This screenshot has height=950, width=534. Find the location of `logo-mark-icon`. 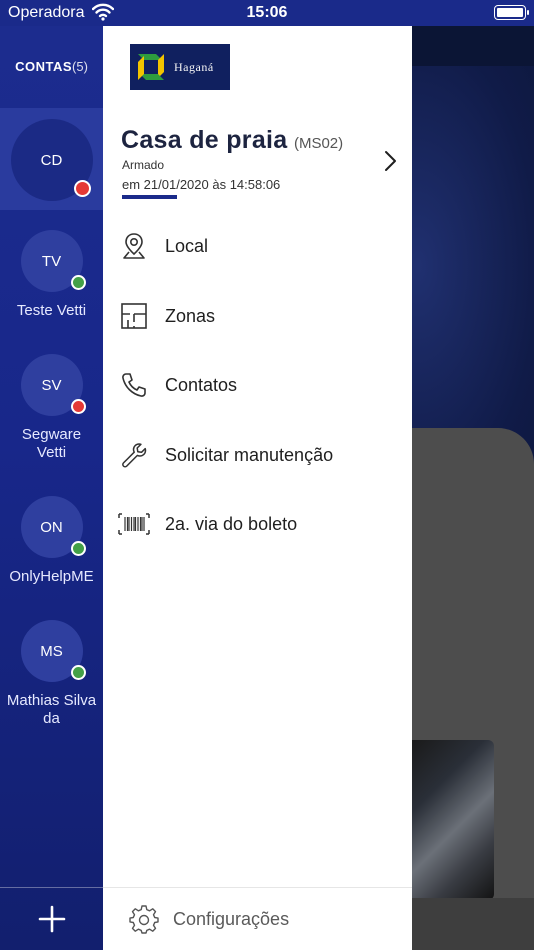

logo-mark-icon is located at coordinates (151, 67).